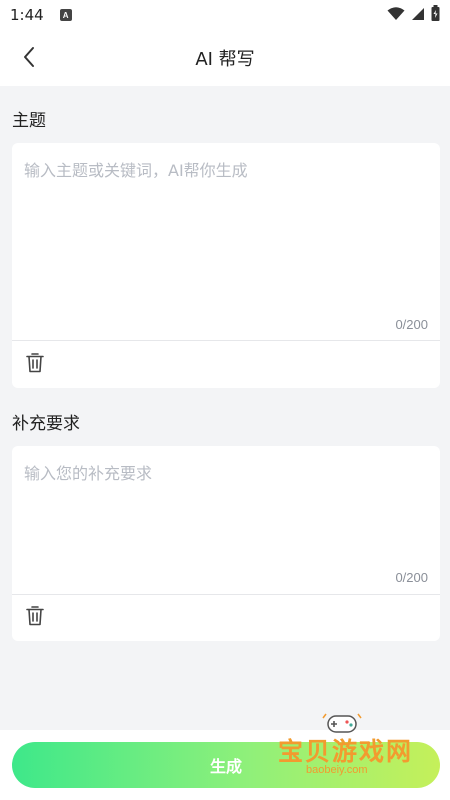 Image resolution: width=450 pixels, height=800 pixels. I want to click on topic-char-counter: 0/200, so click(411, 324).